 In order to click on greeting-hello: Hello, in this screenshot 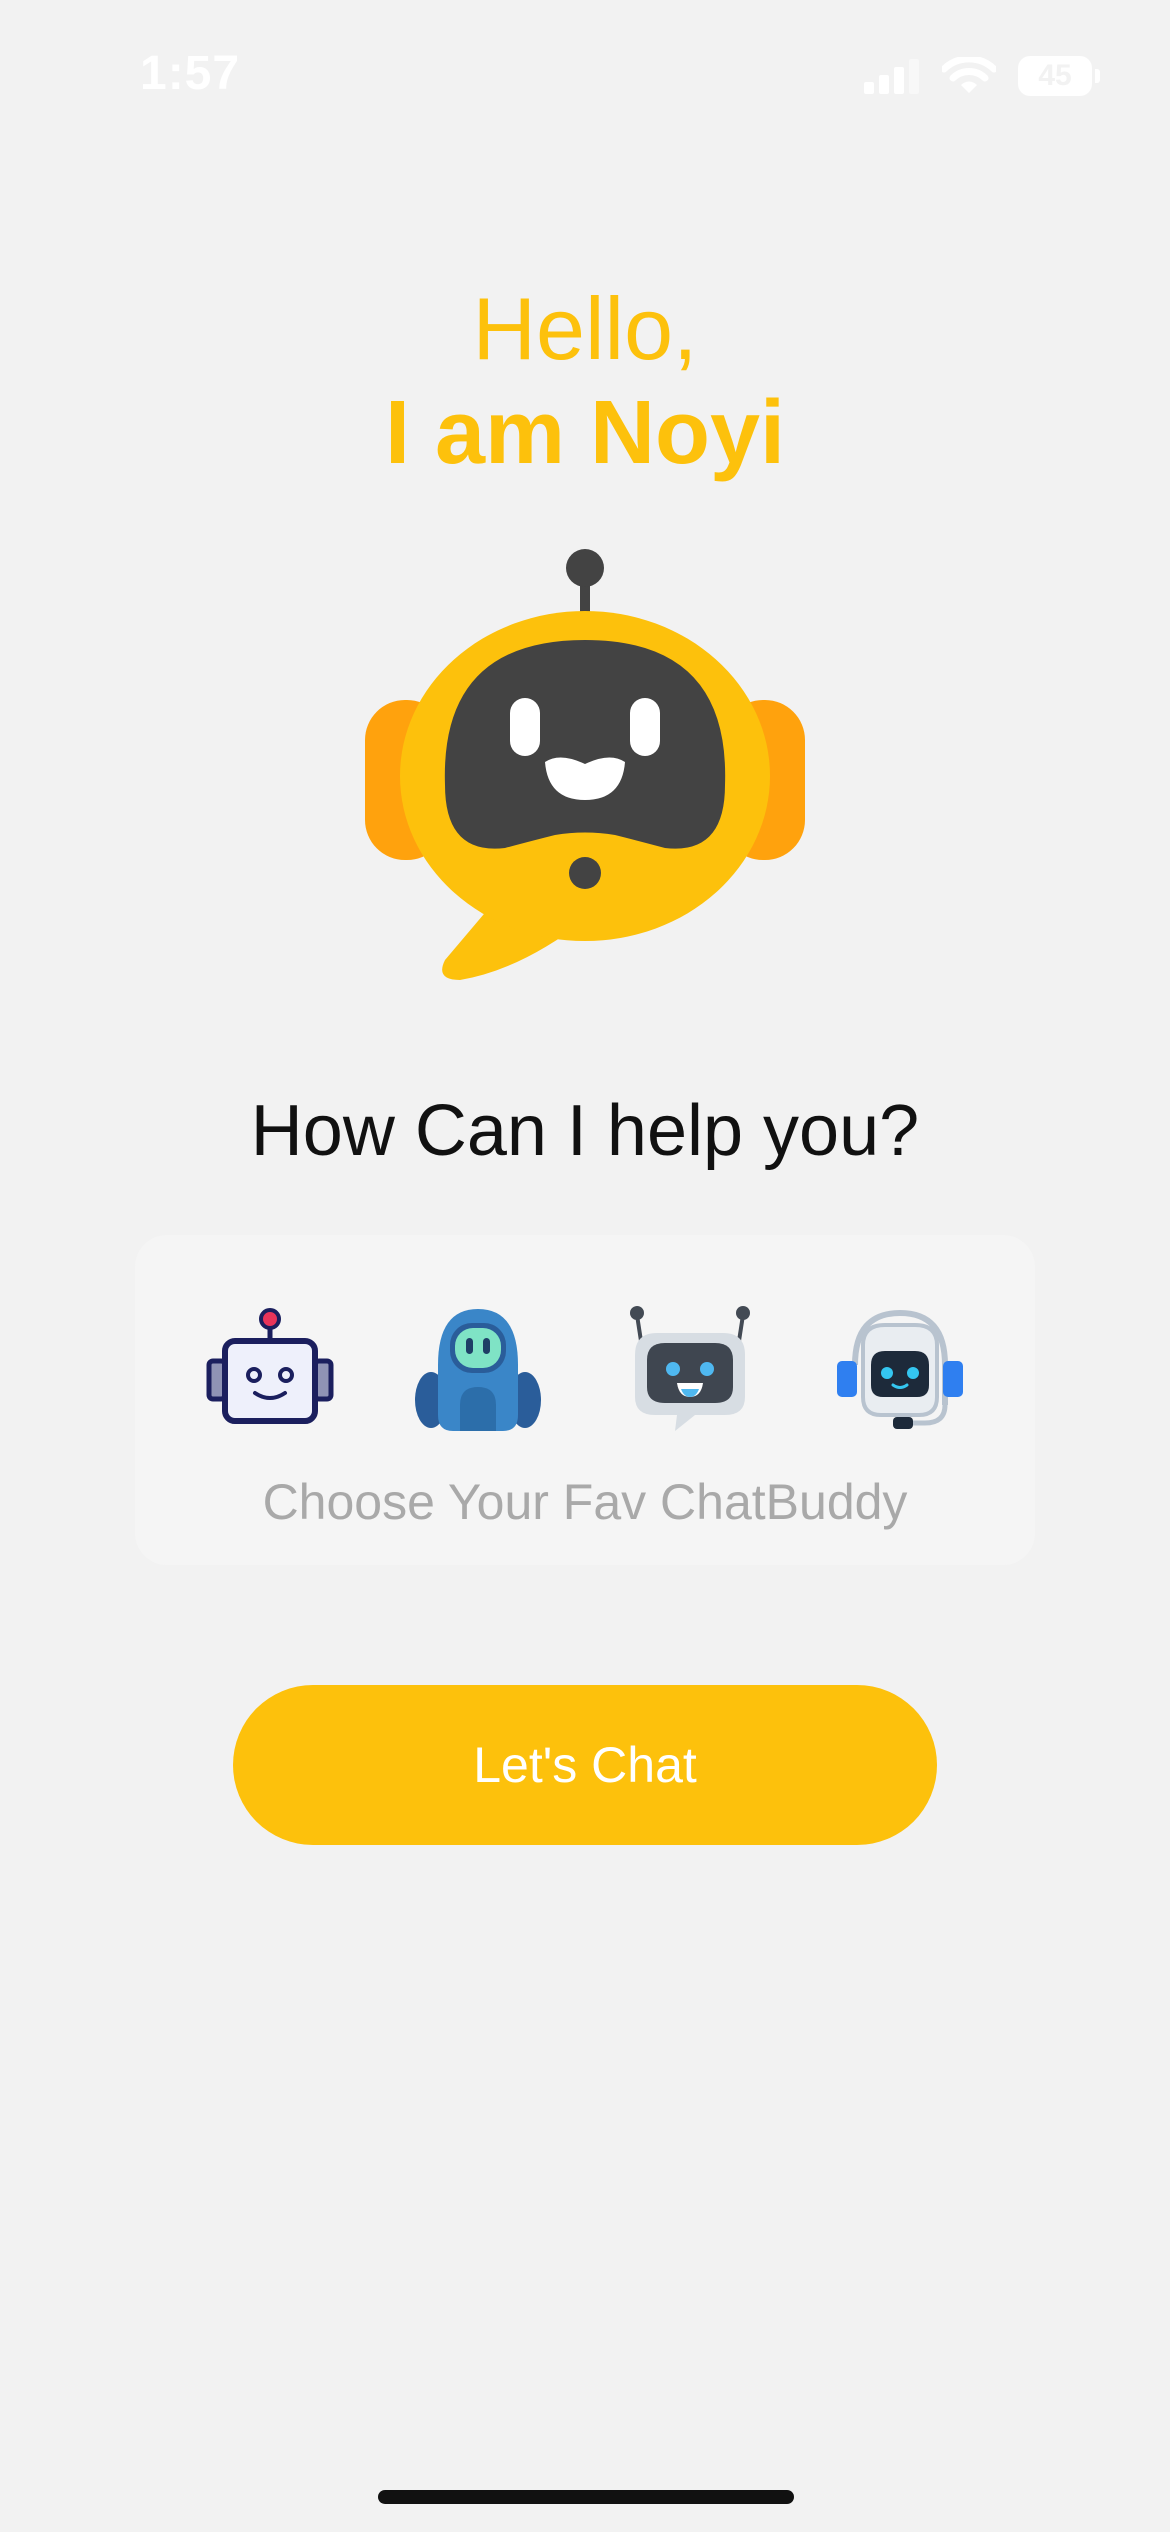, I will do `click(585, 328)`.